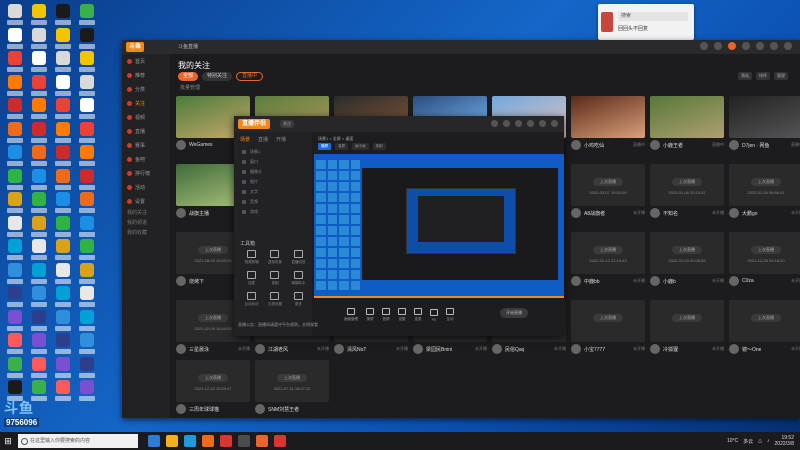 This screenshot has width=800, height=450. I want to click on qq-message-line: 回回头不回复, so click(653, 29).